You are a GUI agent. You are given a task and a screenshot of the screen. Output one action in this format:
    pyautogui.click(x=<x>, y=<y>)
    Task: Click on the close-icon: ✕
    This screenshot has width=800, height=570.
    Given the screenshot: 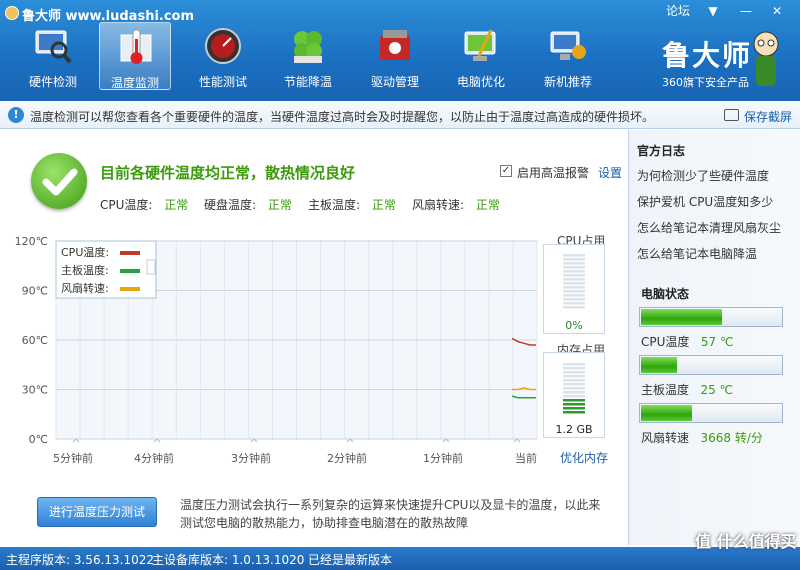 What is the action you would take?
    pyautogui.click(x=777, y=11)
    